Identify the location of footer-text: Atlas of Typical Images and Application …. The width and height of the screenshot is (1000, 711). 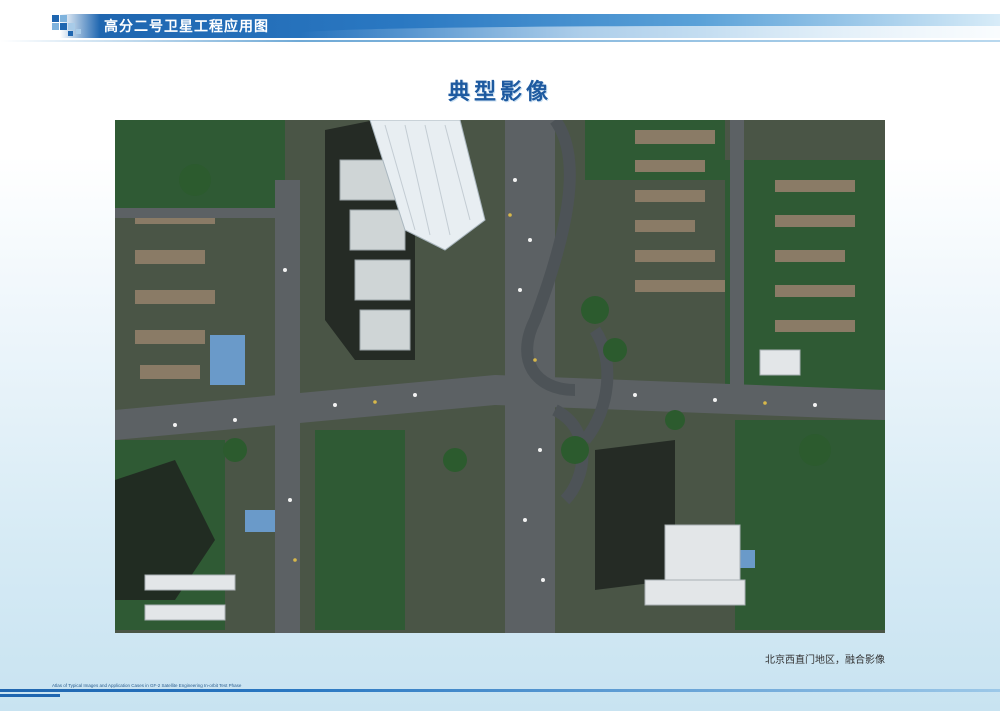
(147, 685).